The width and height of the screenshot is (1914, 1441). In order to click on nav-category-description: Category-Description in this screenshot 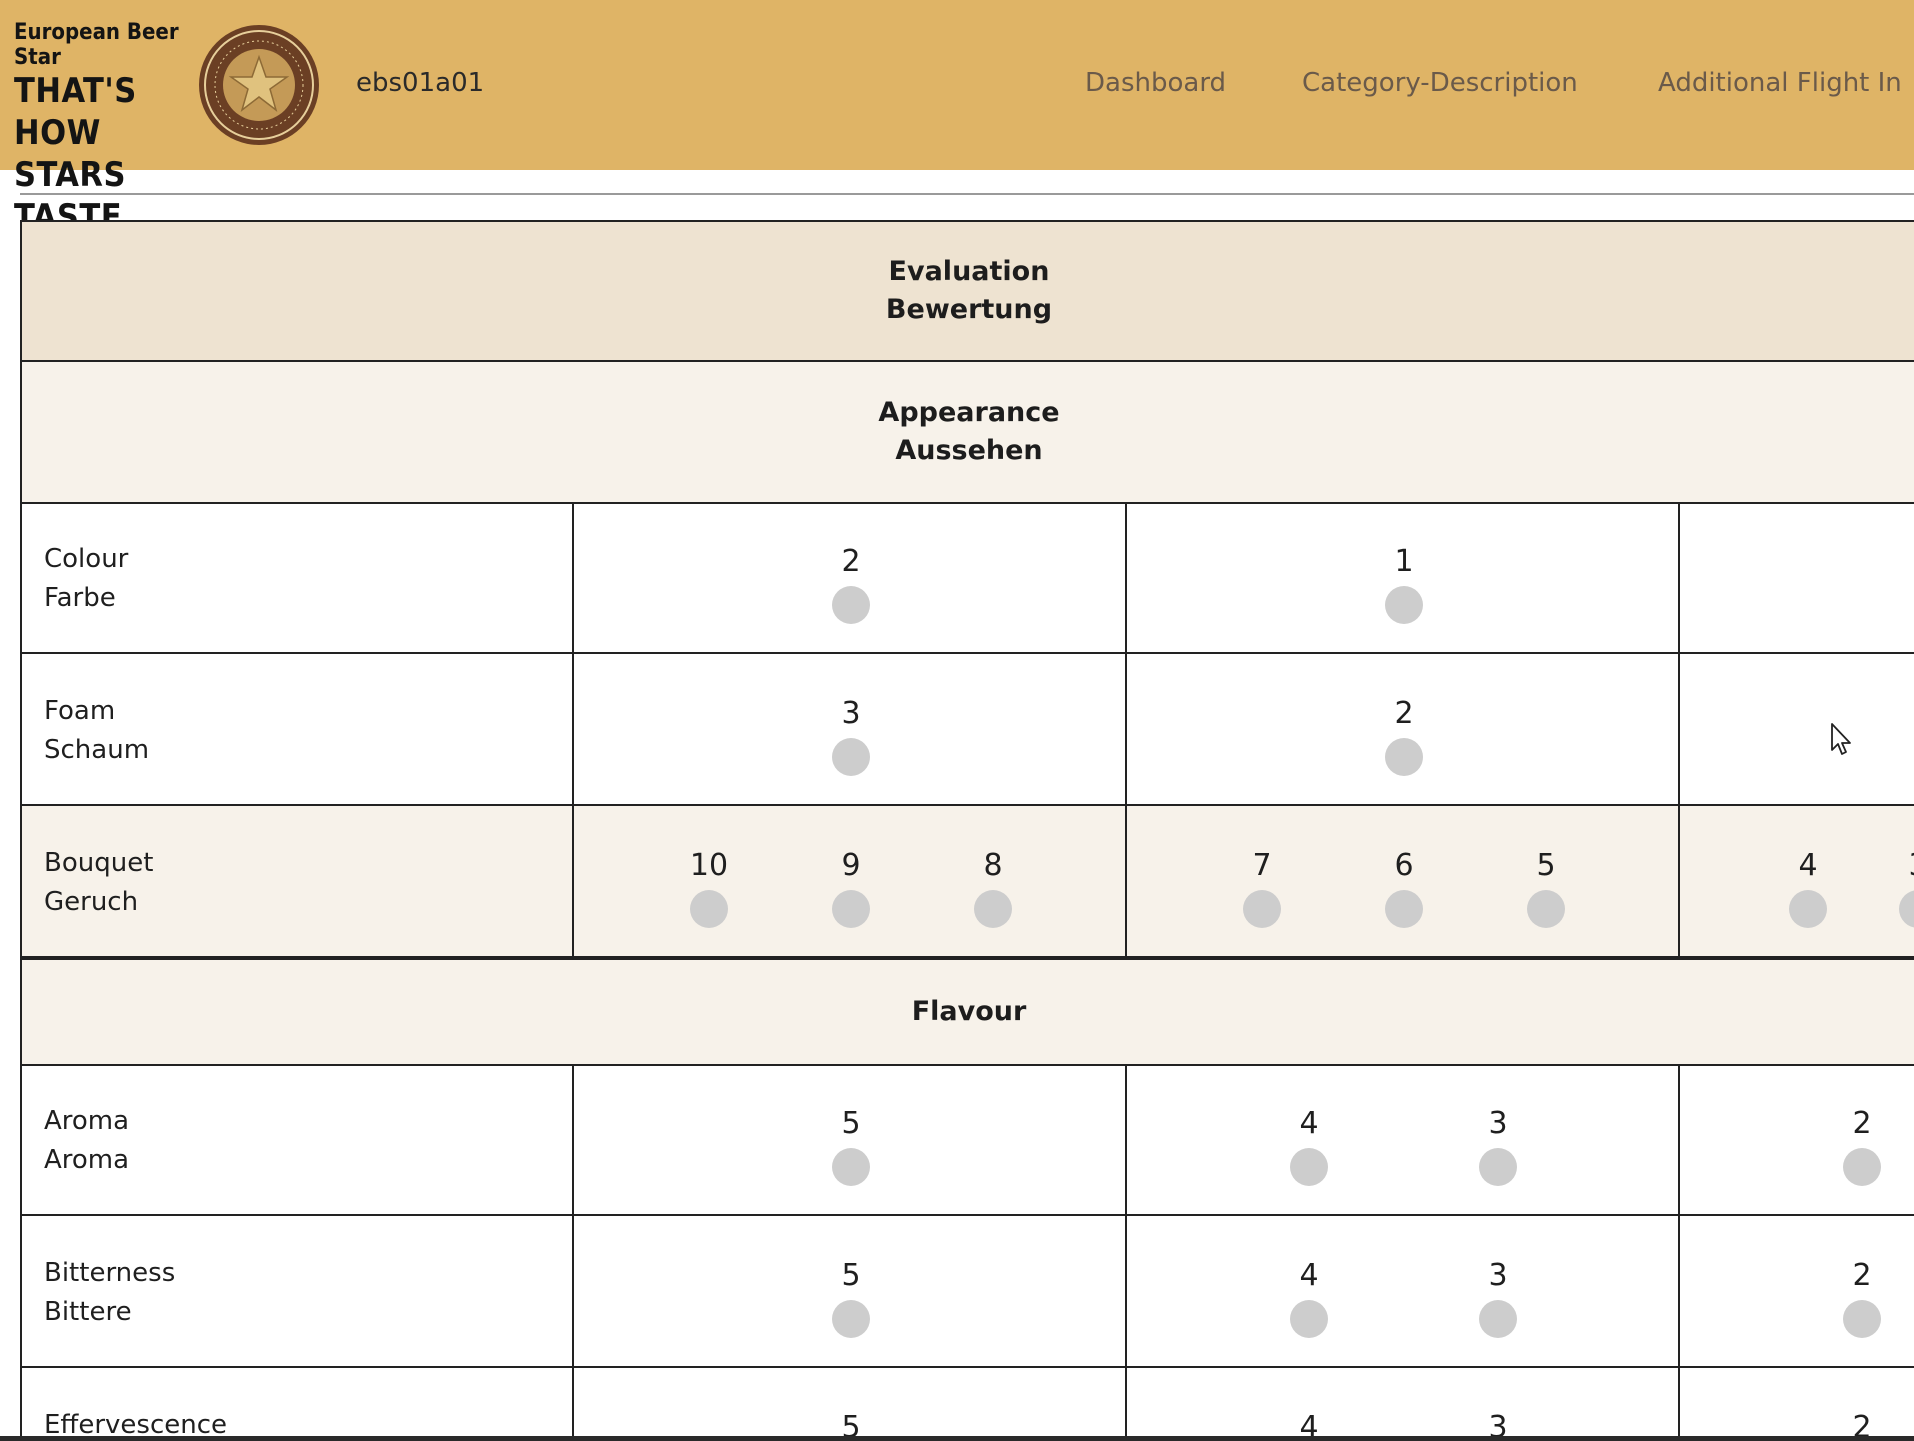, I will do `click(1440, 83)`.